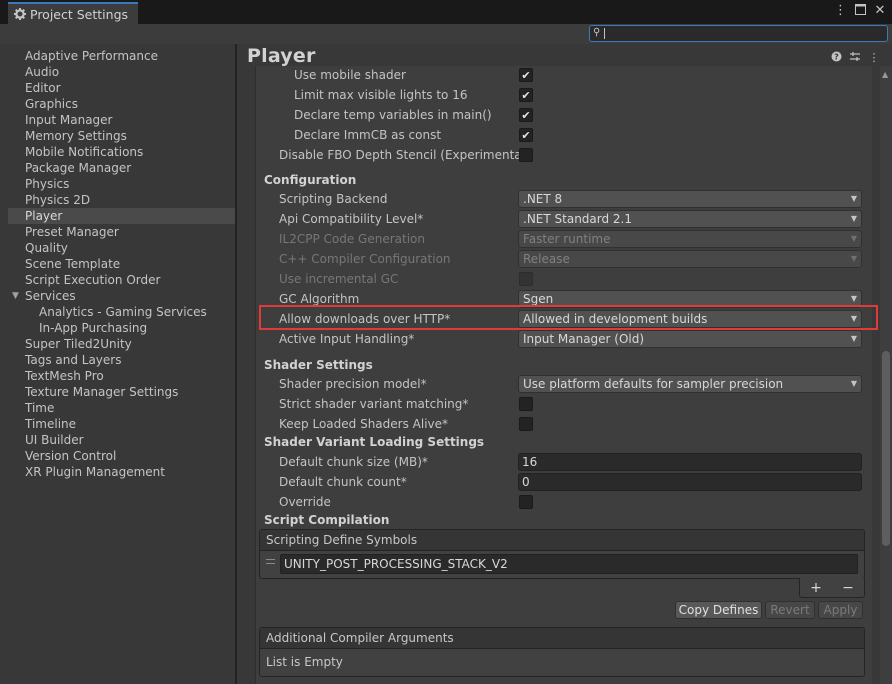 Image resolution: width=892 pixels, height=684 pixels. I want to click on sidebar-item-label: Analytics - Gaming Services, so click(123, 312).